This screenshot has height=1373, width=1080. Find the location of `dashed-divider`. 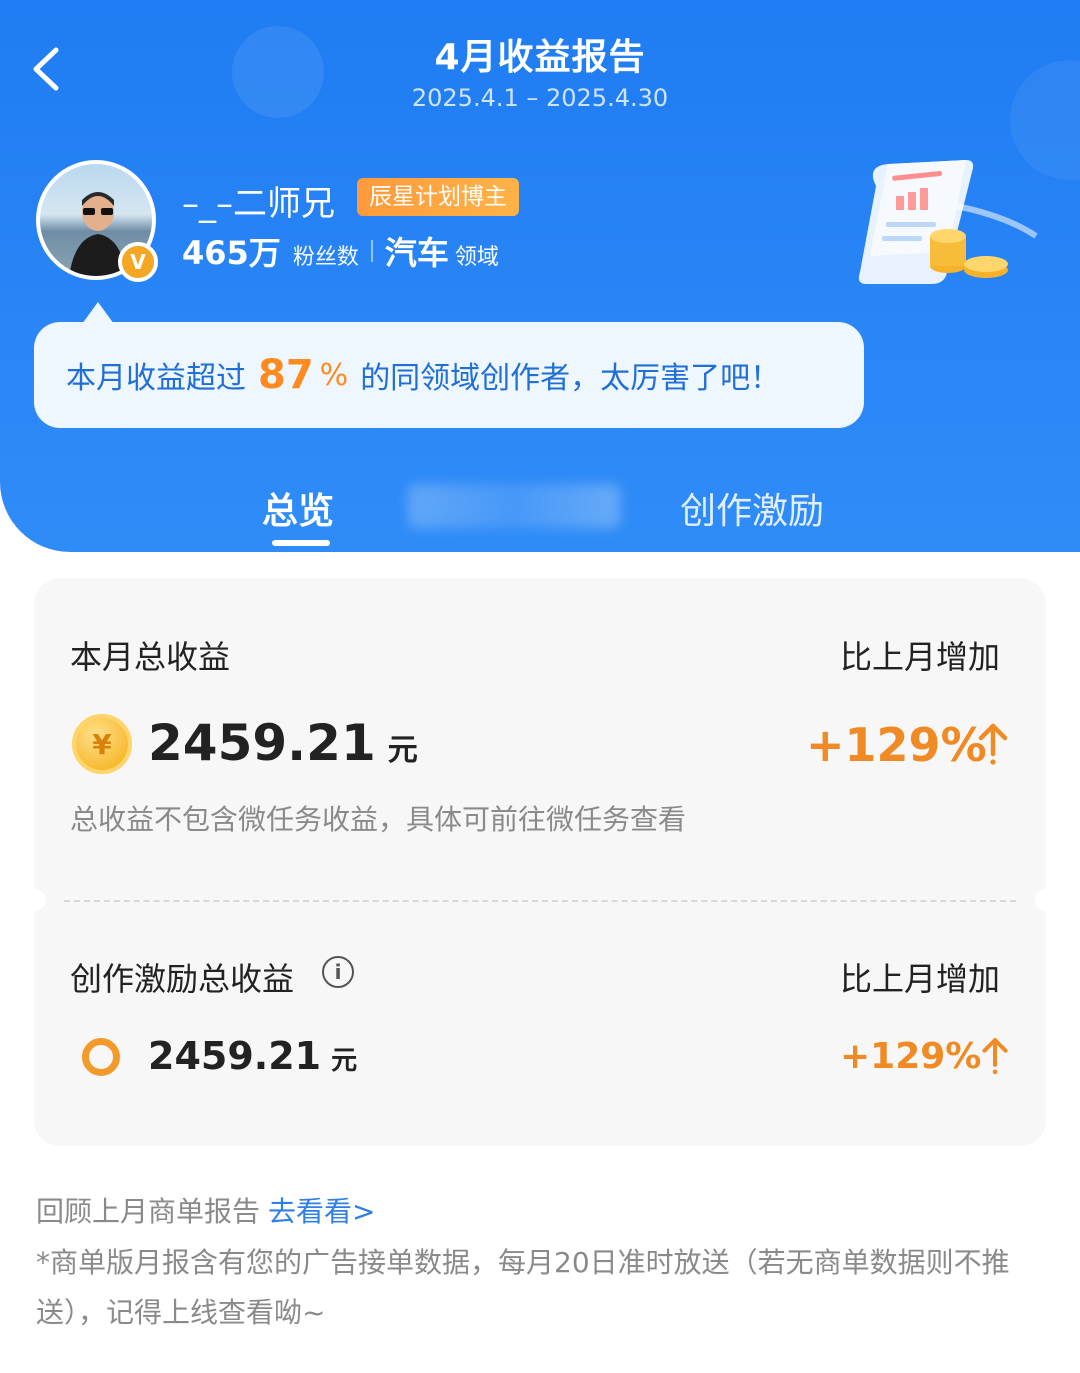

dashed-divider is located at coordinates (540, 901).